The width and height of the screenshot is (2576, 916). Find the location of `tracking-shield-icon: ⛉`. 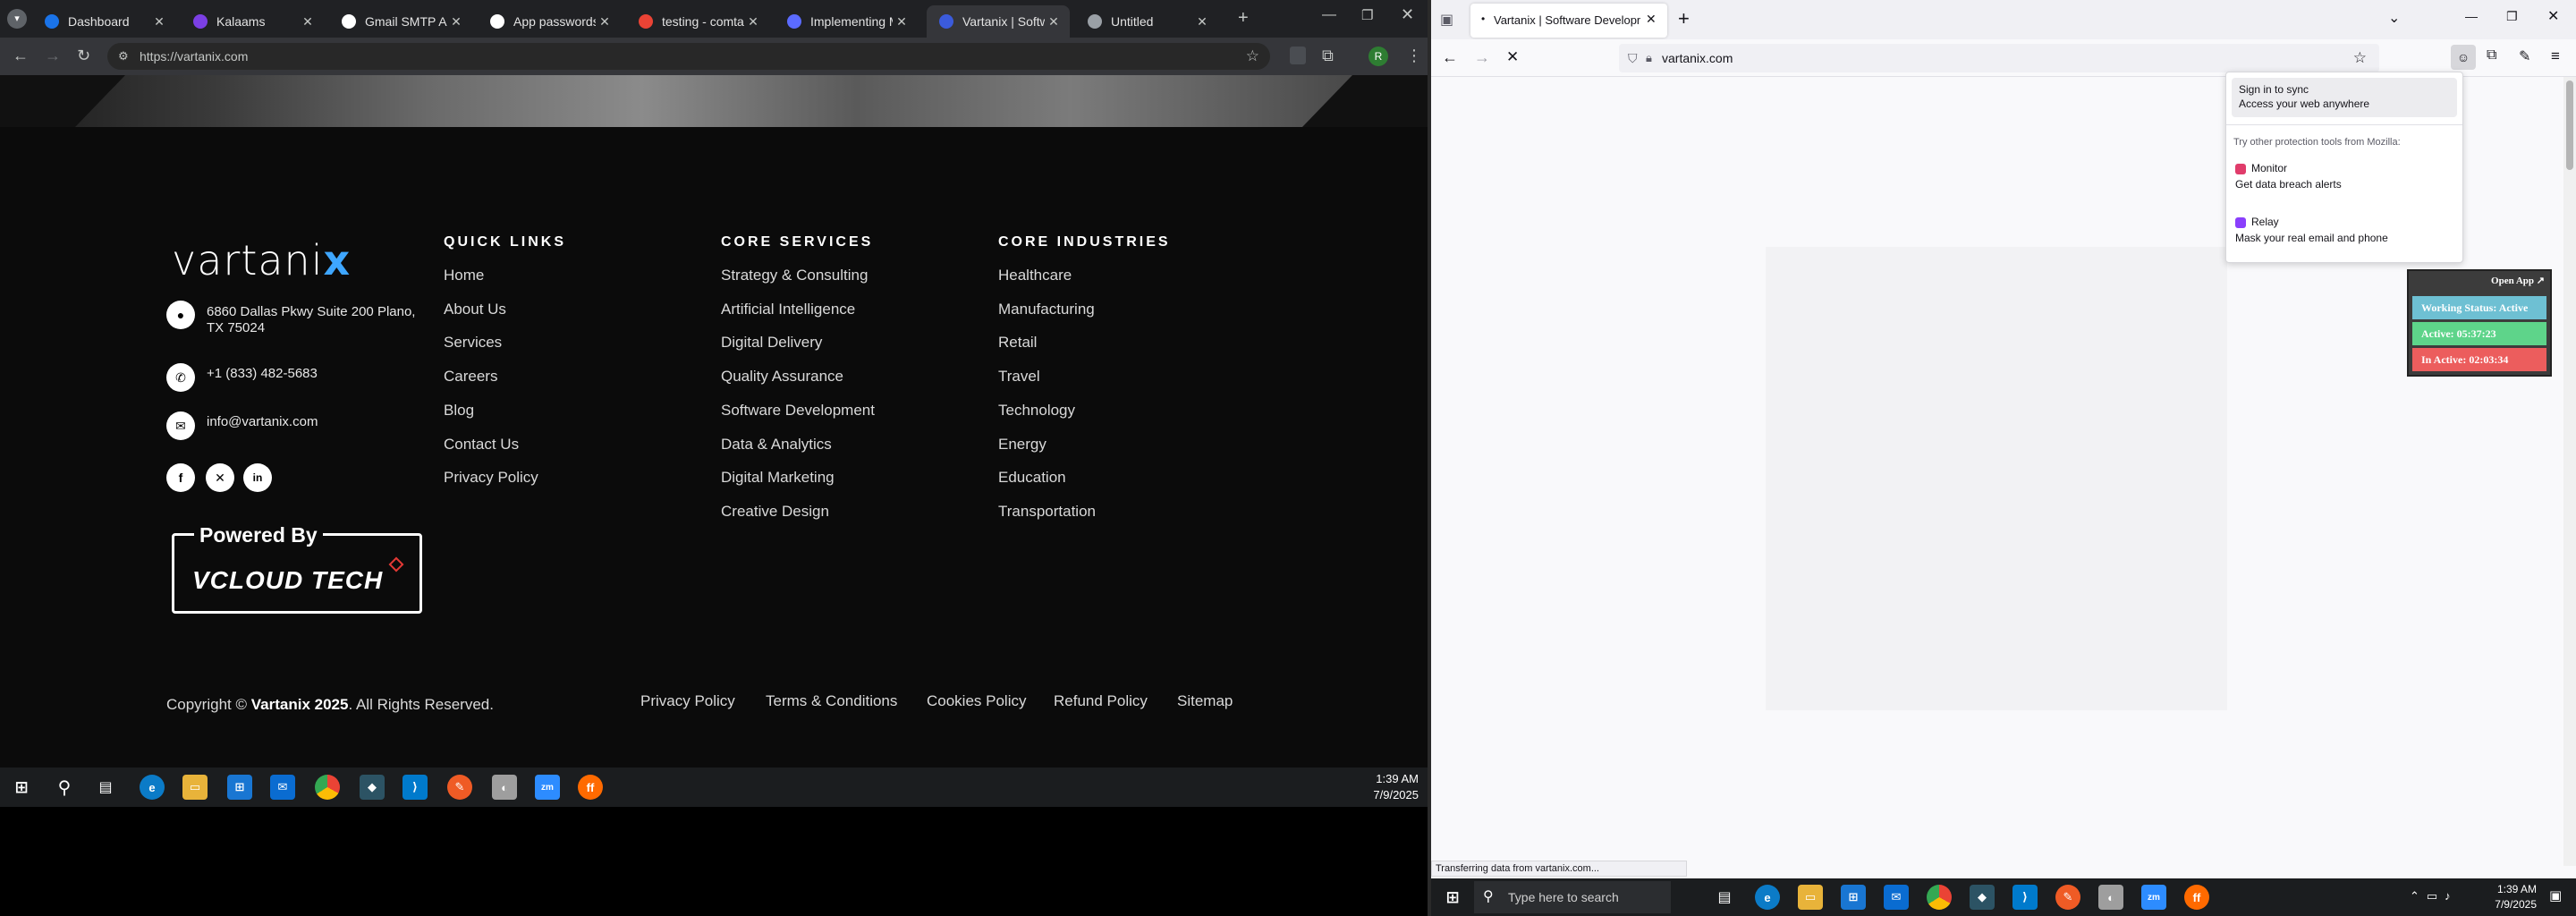

tracking-shield-icon: ⛉ is located at coordinates (1633, 58).